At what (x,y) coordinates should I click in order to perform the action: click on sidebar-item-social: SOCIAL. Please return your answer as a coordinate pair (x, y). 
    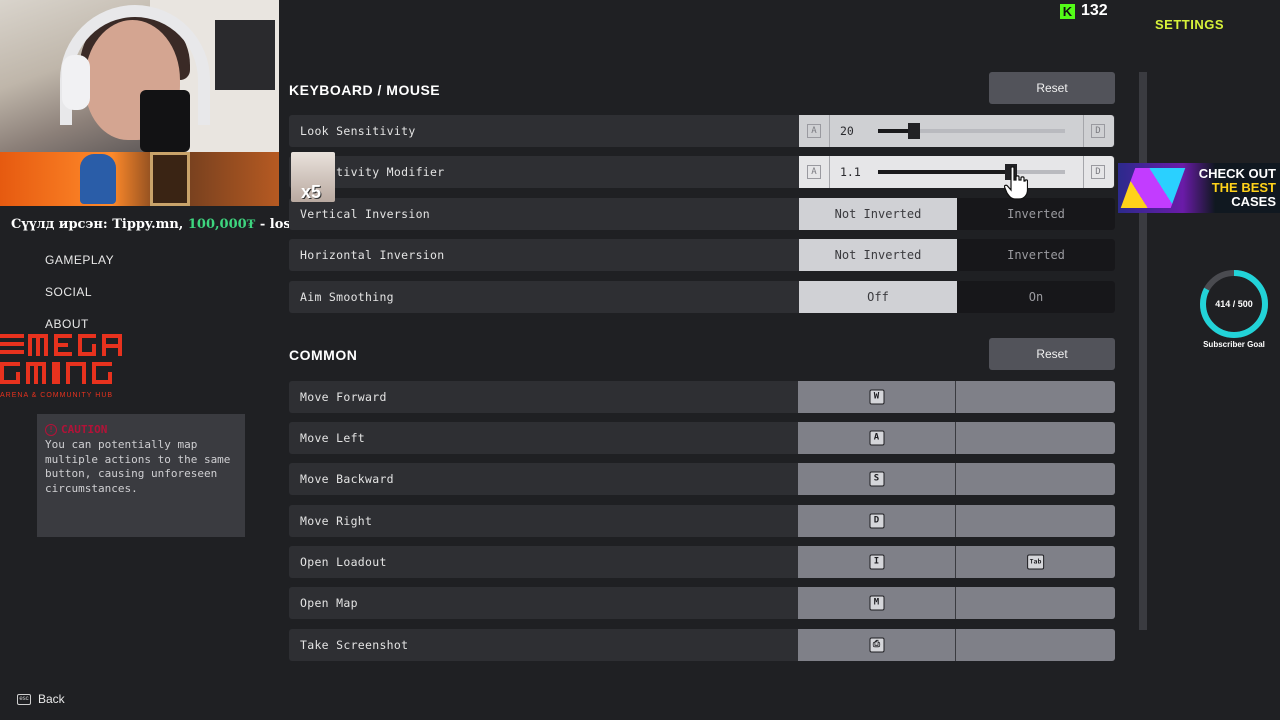
    Looking at the image, I should click on (68, 292).